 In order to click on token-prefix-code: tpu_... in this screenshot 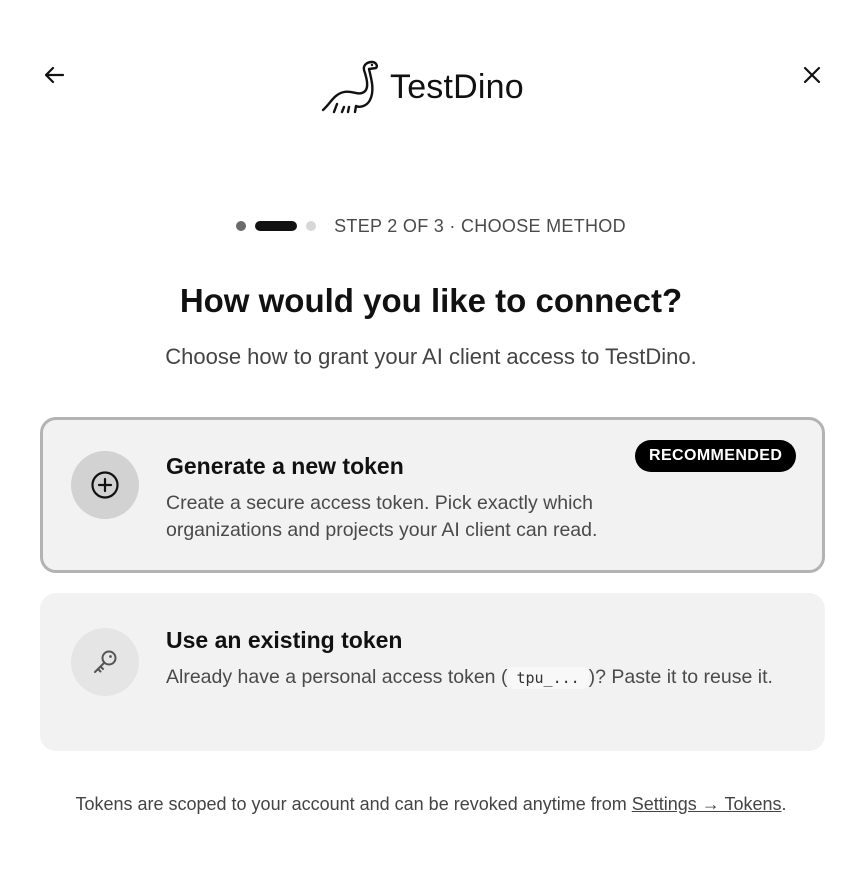, I will do `click(548, 678)`.